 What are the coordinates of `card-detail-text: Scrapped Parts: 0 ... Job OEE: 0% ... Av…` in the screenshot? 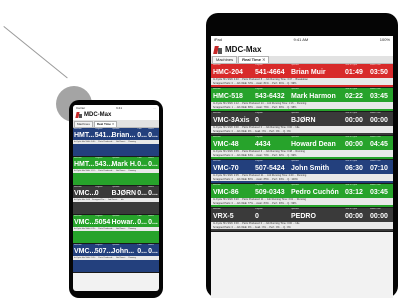 It's located at (252, 227).